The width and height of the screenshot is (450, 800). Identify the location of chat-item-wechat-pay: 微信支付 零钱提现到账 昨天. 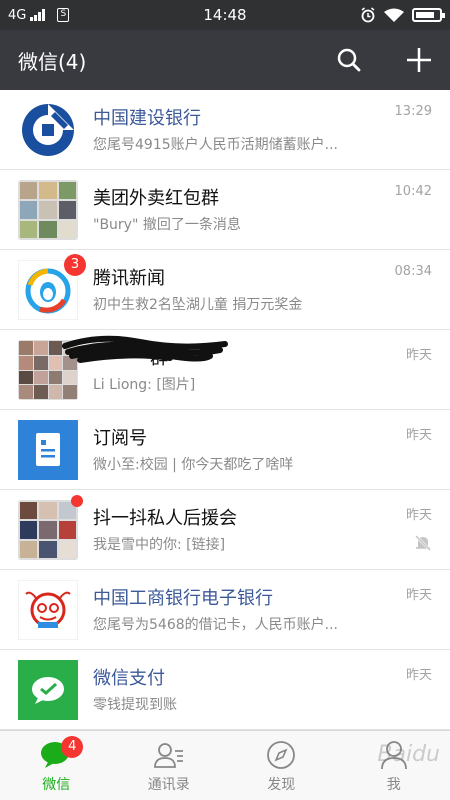
(225, 690).